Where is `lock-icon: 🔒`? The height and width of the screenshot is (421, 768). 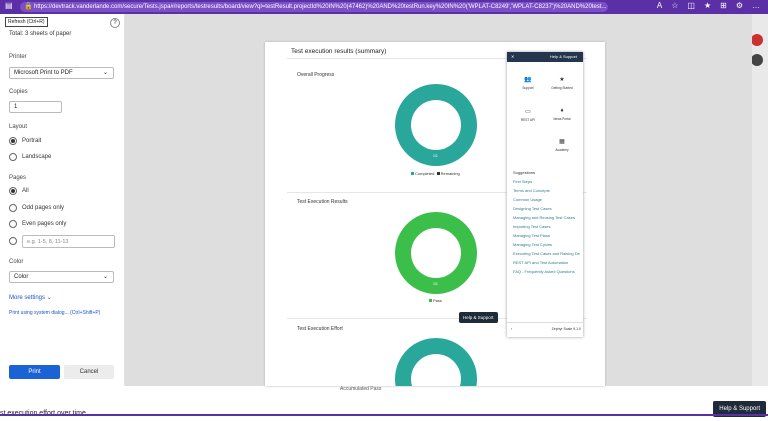
lock-icon: 🔒 is located at coordinates (28, 6).